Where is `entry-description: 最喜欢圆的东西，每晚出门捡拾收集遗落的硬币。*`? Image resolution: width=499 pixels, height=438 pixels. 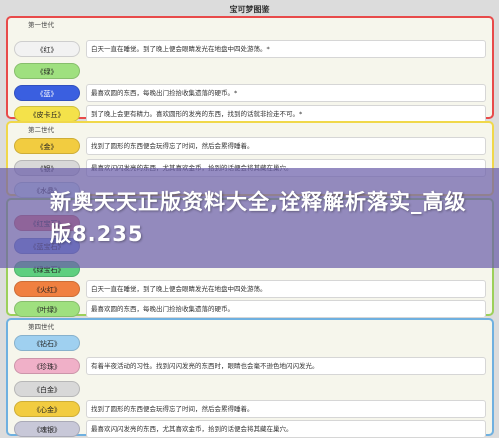 entry-description: 最喜欢圆的东西，每晚出门捡拾收集遗落的硬币。* is located at coordinates (286, 93).